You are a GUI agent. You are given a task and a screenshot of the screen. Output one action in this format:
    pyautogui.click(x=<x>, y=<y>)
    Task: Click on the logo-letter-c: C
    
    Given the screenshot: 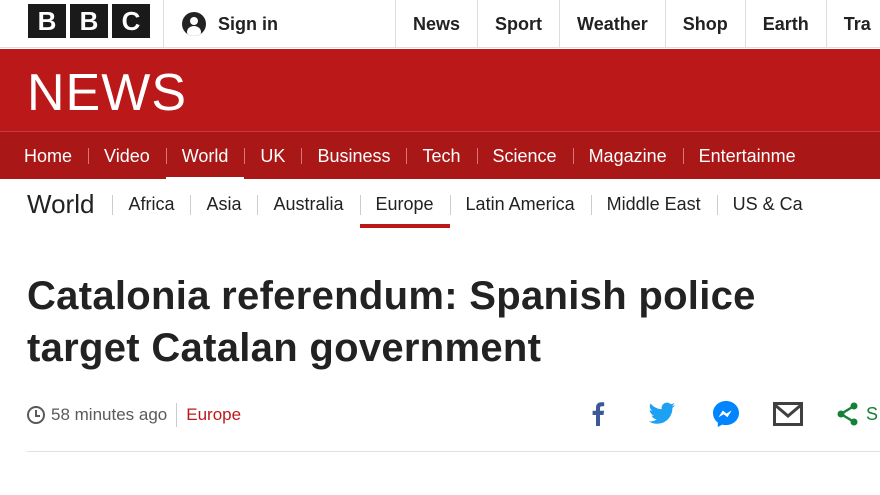 What is the action you would take?
    pyautogui.click(x=131, y=21)
    